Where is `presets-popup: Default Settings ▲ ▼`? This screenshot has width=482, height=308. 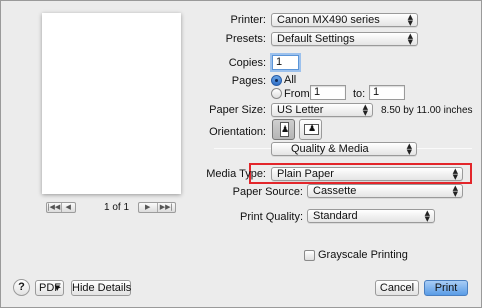
presets-popup: Default Settings ▲ ▼ is located at coordinates (344, 39).